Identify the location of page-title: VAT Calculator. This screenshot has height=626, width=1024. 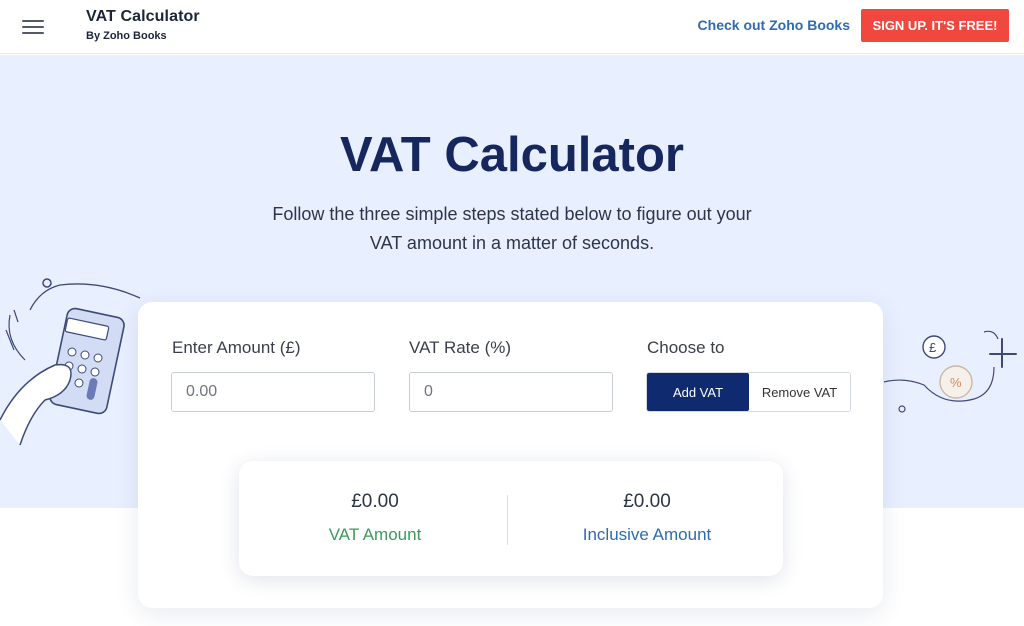
(512, 155).